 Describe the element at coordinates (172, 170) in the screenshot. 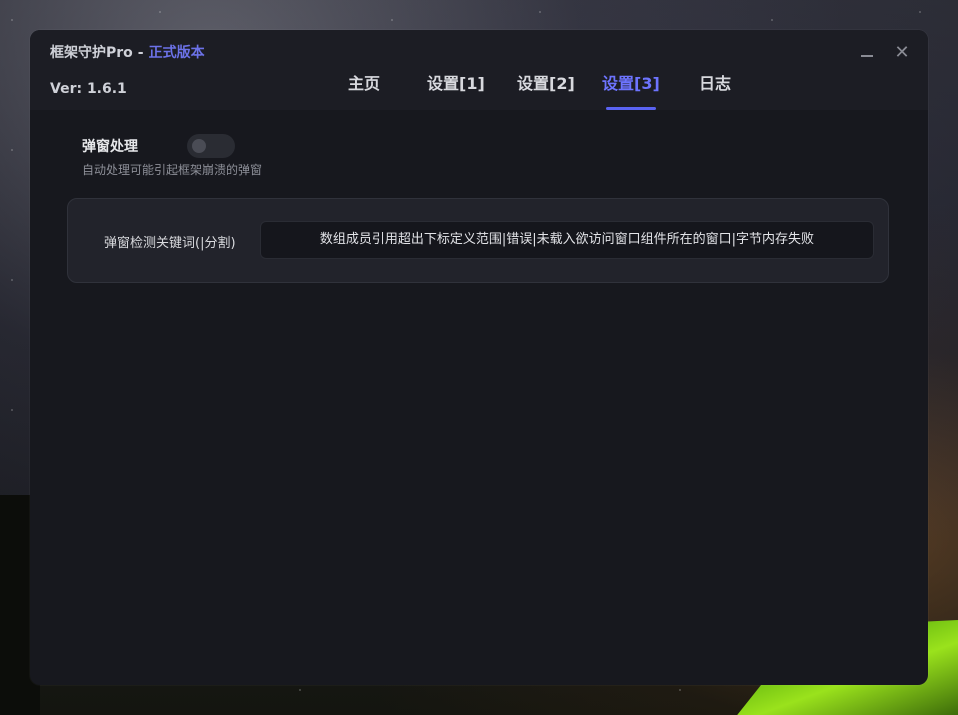

I see `popup-handling-description: 自动处理可能引起框架崩溃的弹窗` at that location.